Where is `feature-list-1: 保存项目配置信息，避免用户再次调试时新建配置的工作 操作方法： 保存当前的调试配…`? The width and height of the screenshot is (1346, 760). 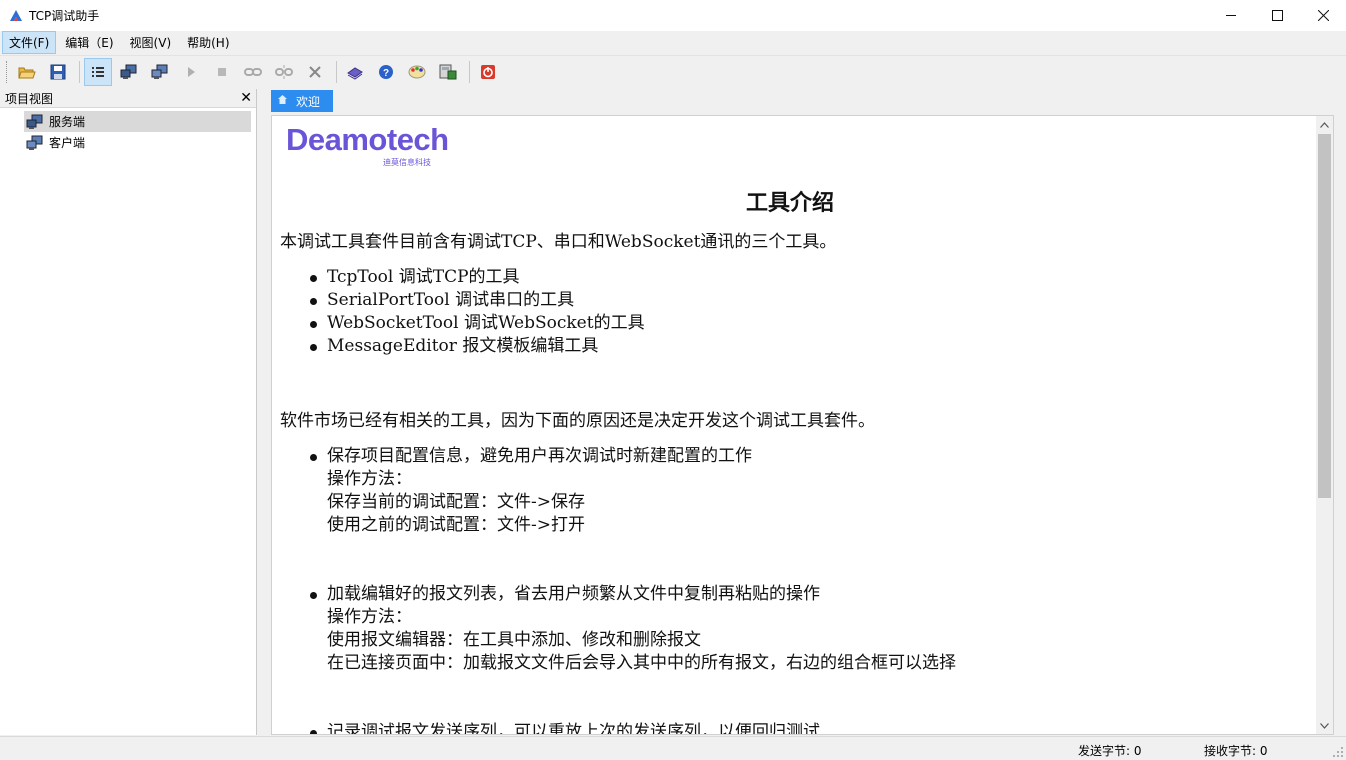 feature-list-1: 保存项目配置信息，避免用户再次调试时新建配置的工作 操作方法： 保存当前的调试配… is located at coordinates (531, 491).